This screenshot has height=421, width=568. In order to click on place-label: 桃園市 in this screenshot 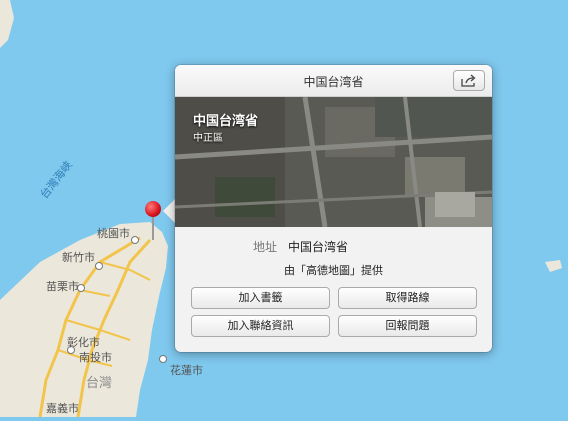, I will do `click(113, 233)`.